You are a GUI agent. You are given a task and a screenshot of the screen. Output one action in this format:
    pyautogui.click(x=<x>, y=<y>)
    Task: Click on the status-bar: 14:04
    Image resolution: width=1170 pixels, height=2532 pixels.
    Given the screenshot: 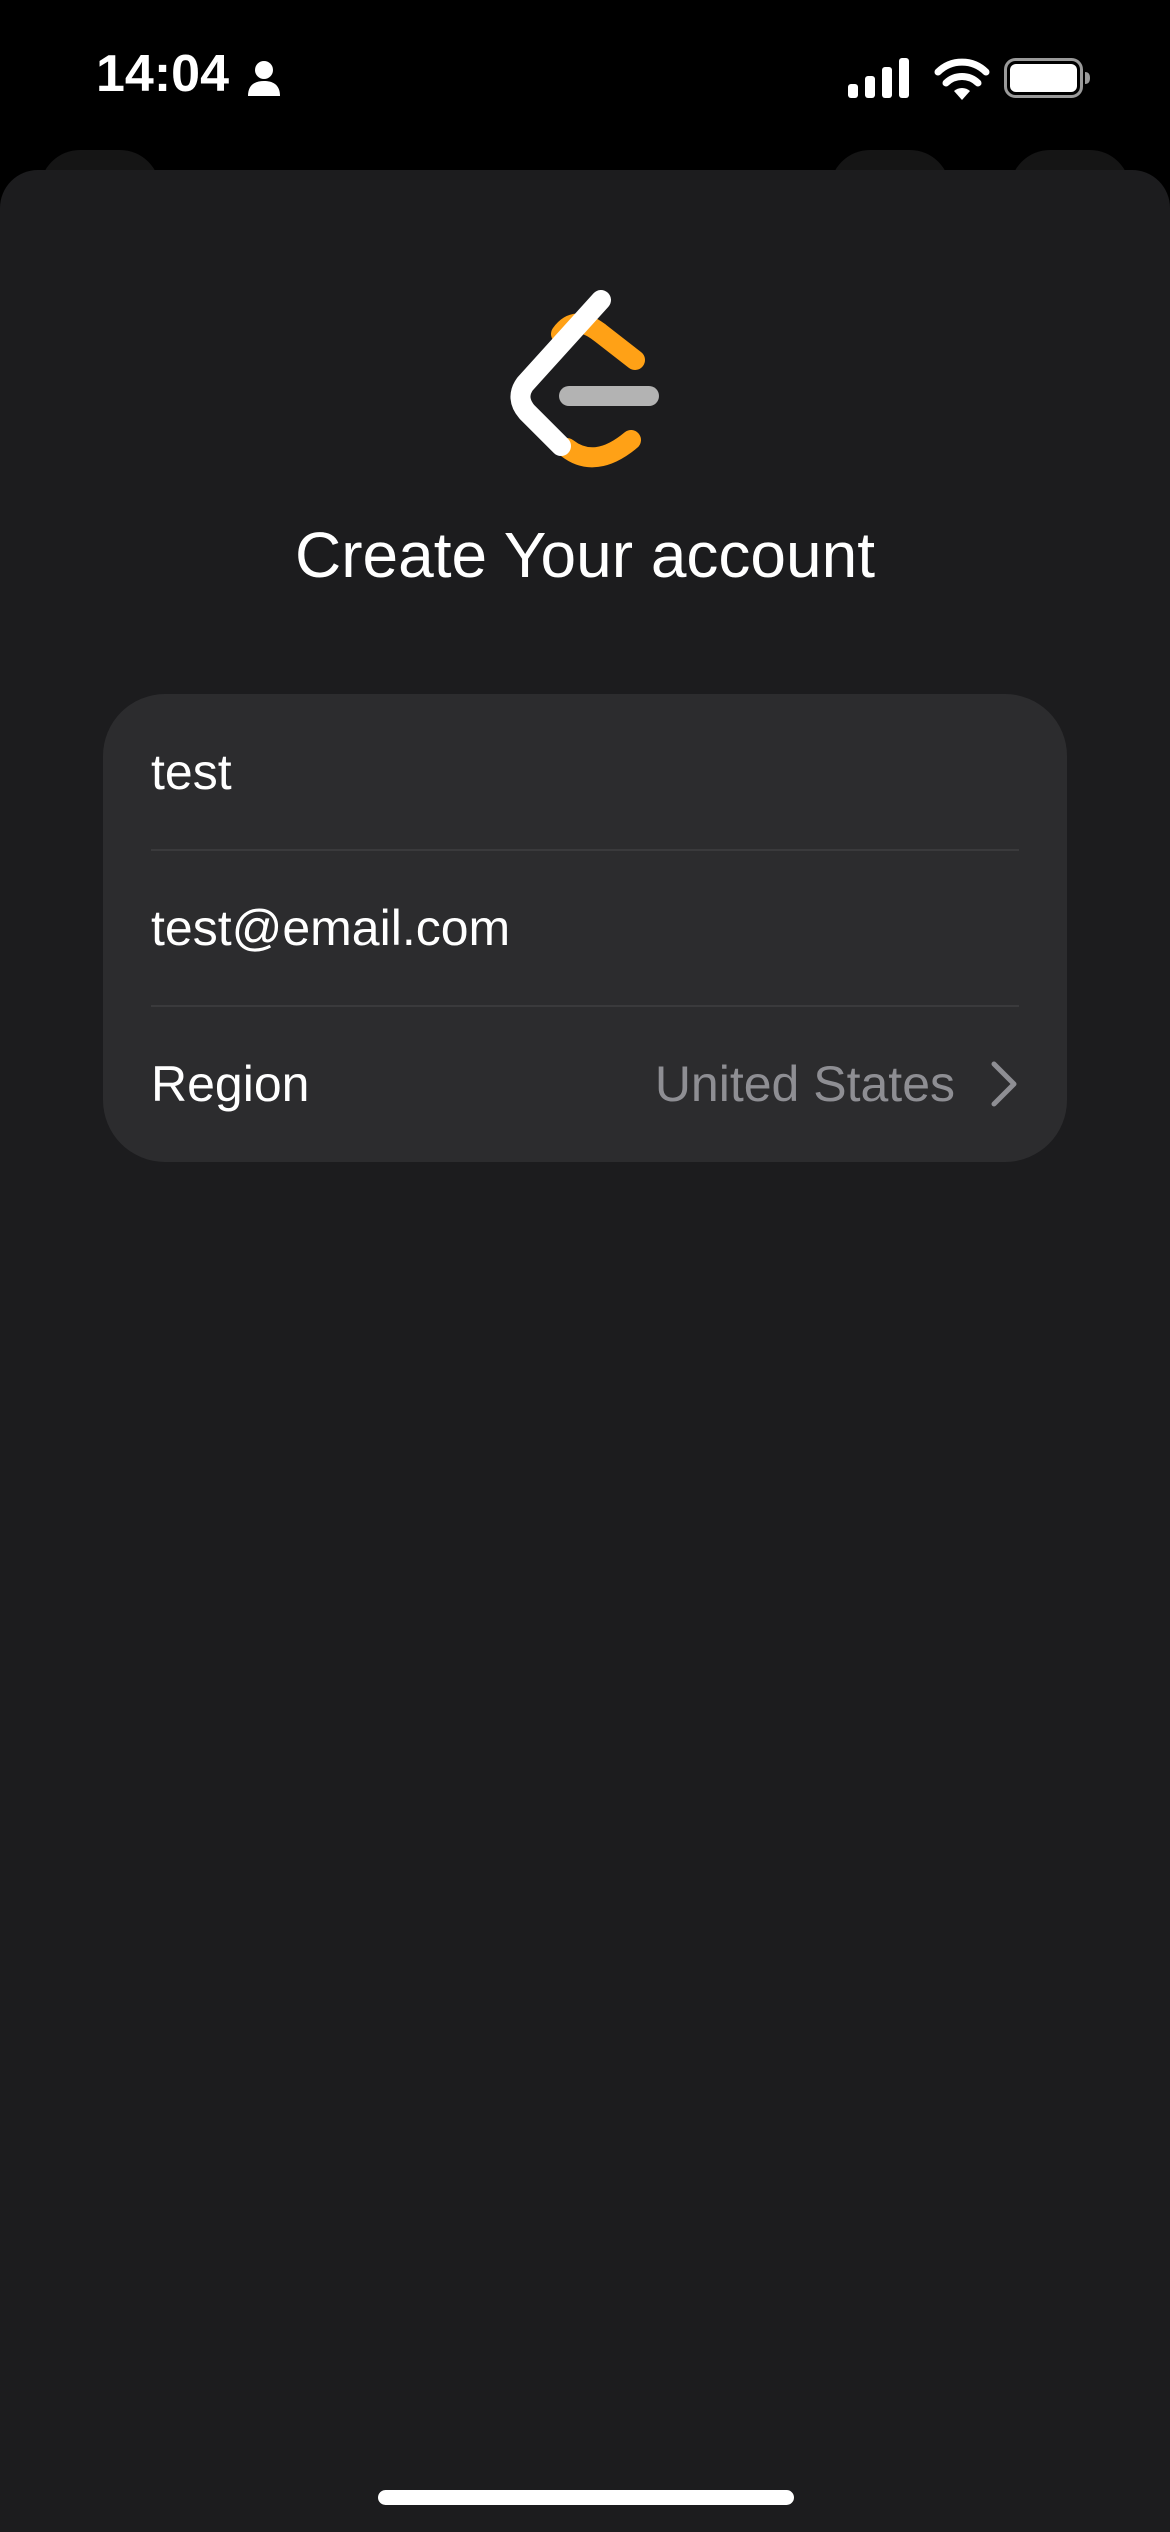 What is the action you would take?
    pyautogui.click(x=585, y=80)
    